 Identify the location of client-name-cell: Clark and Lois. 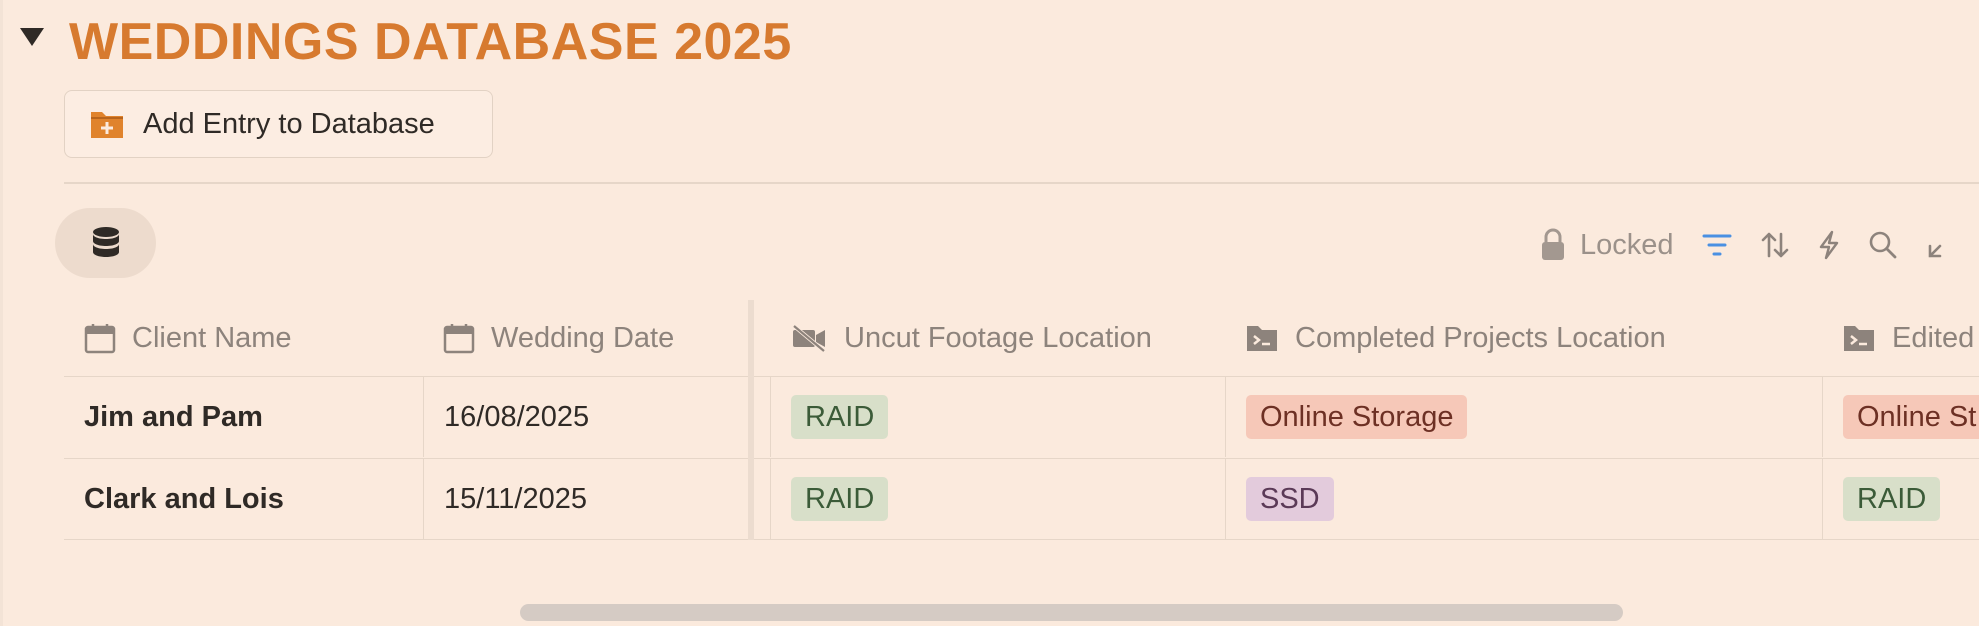
(243, 499).